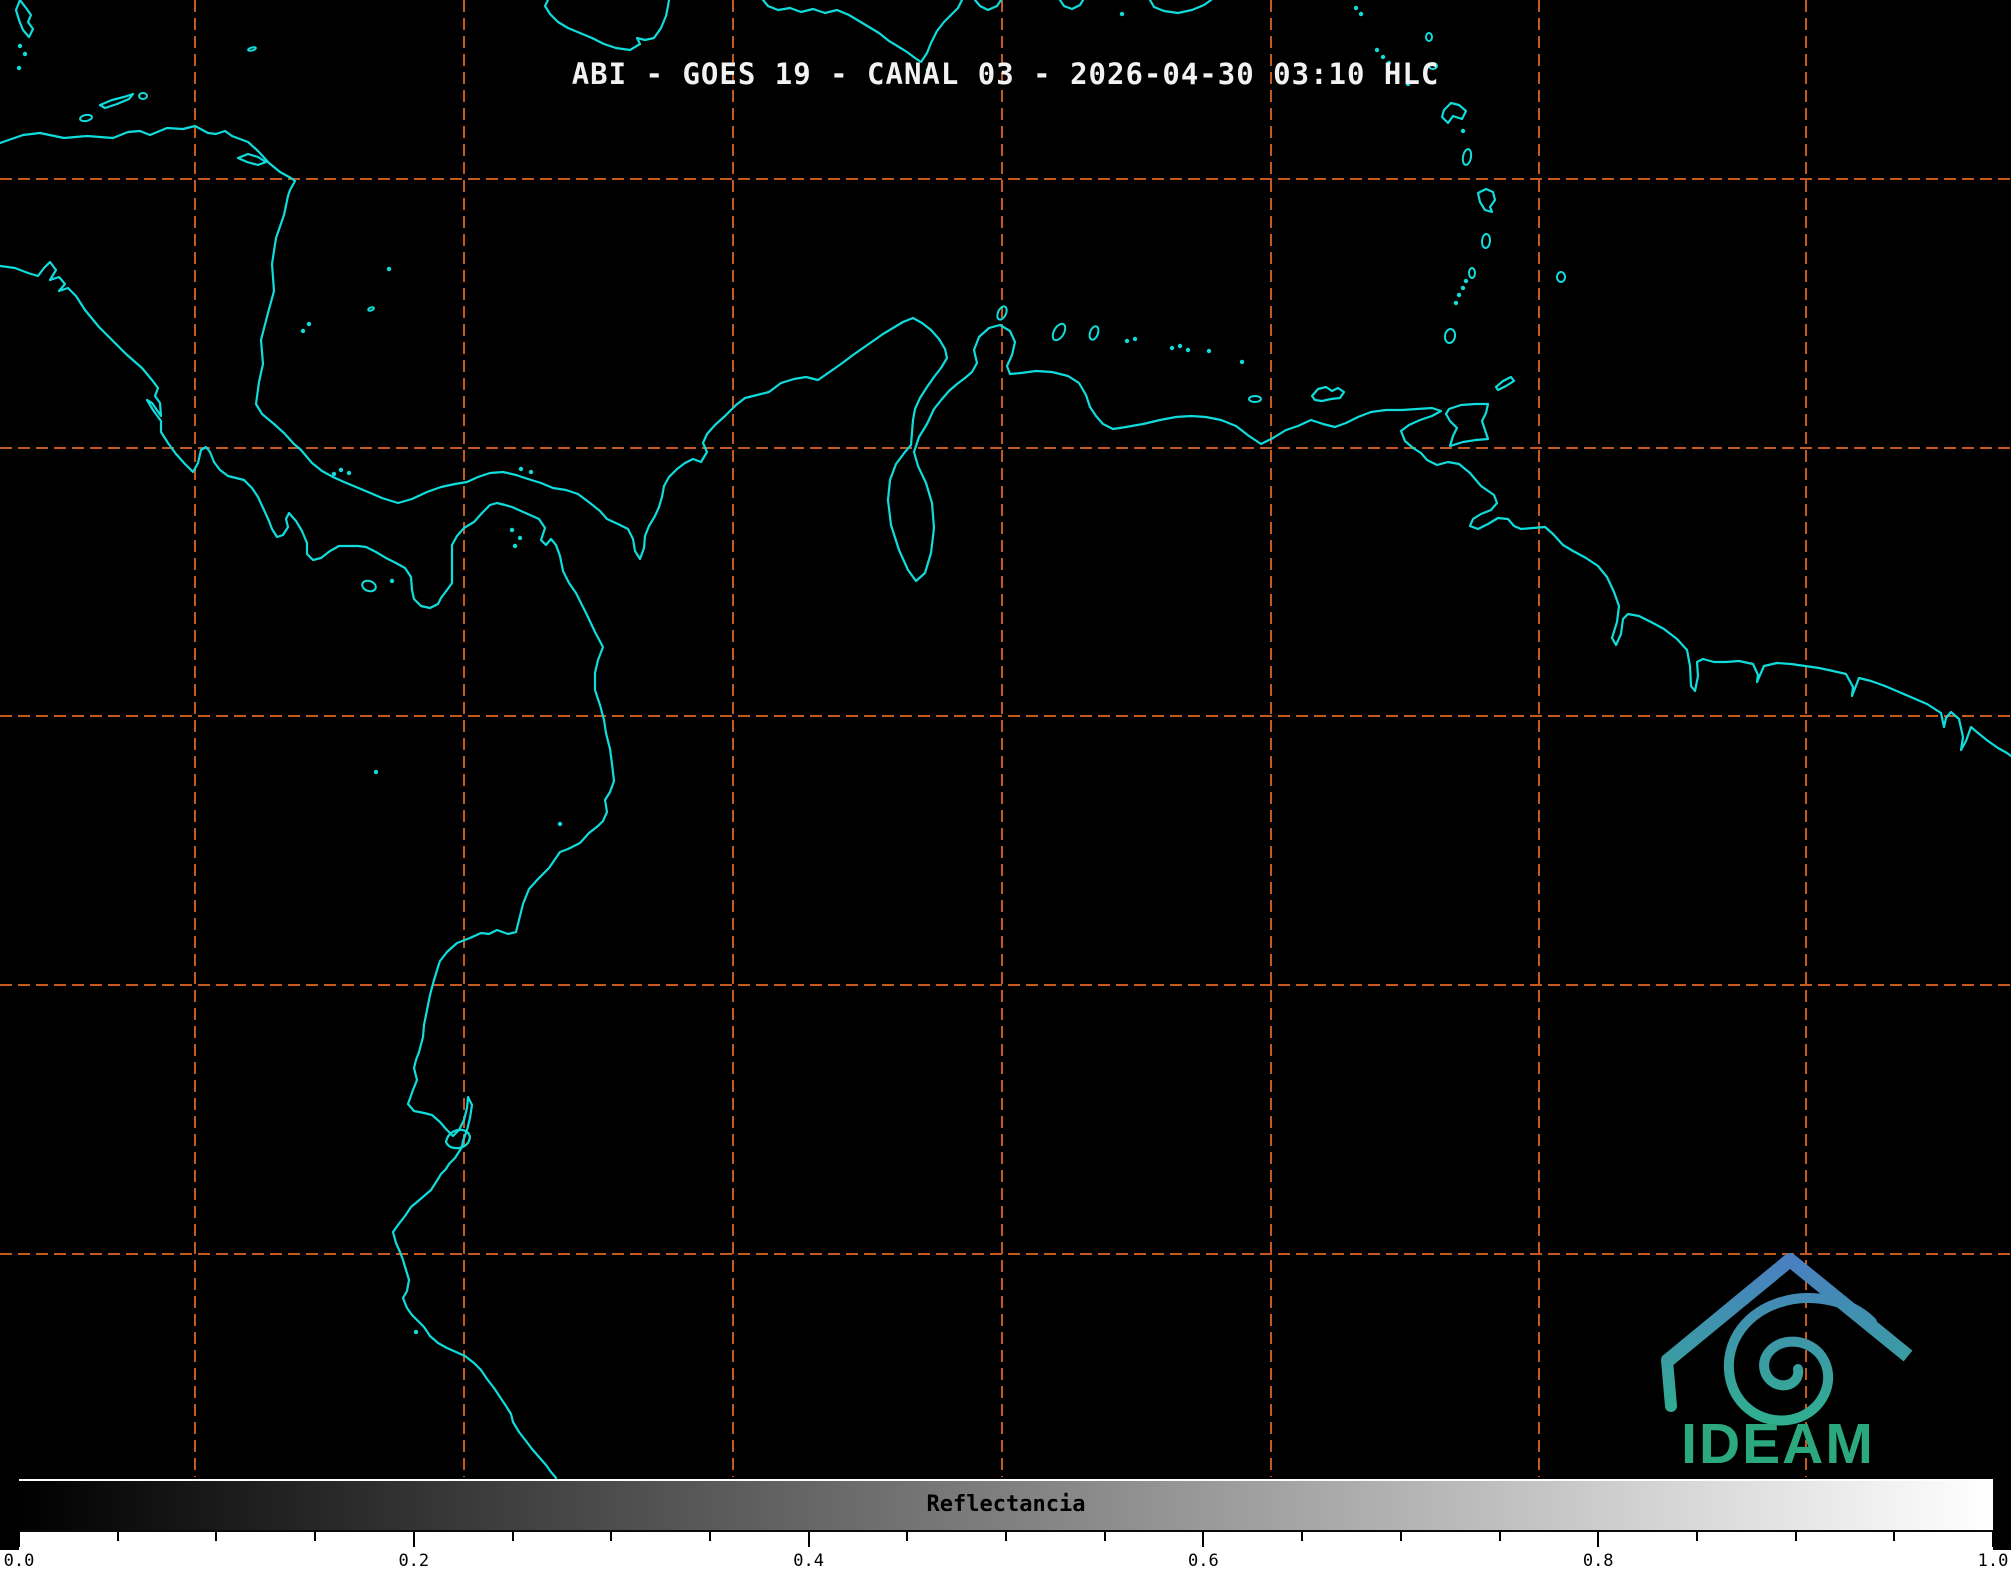 Image resolution: width=2011 pixels, height=1577 pixels. I want to click on island-barbuda, so click(1429, 37).